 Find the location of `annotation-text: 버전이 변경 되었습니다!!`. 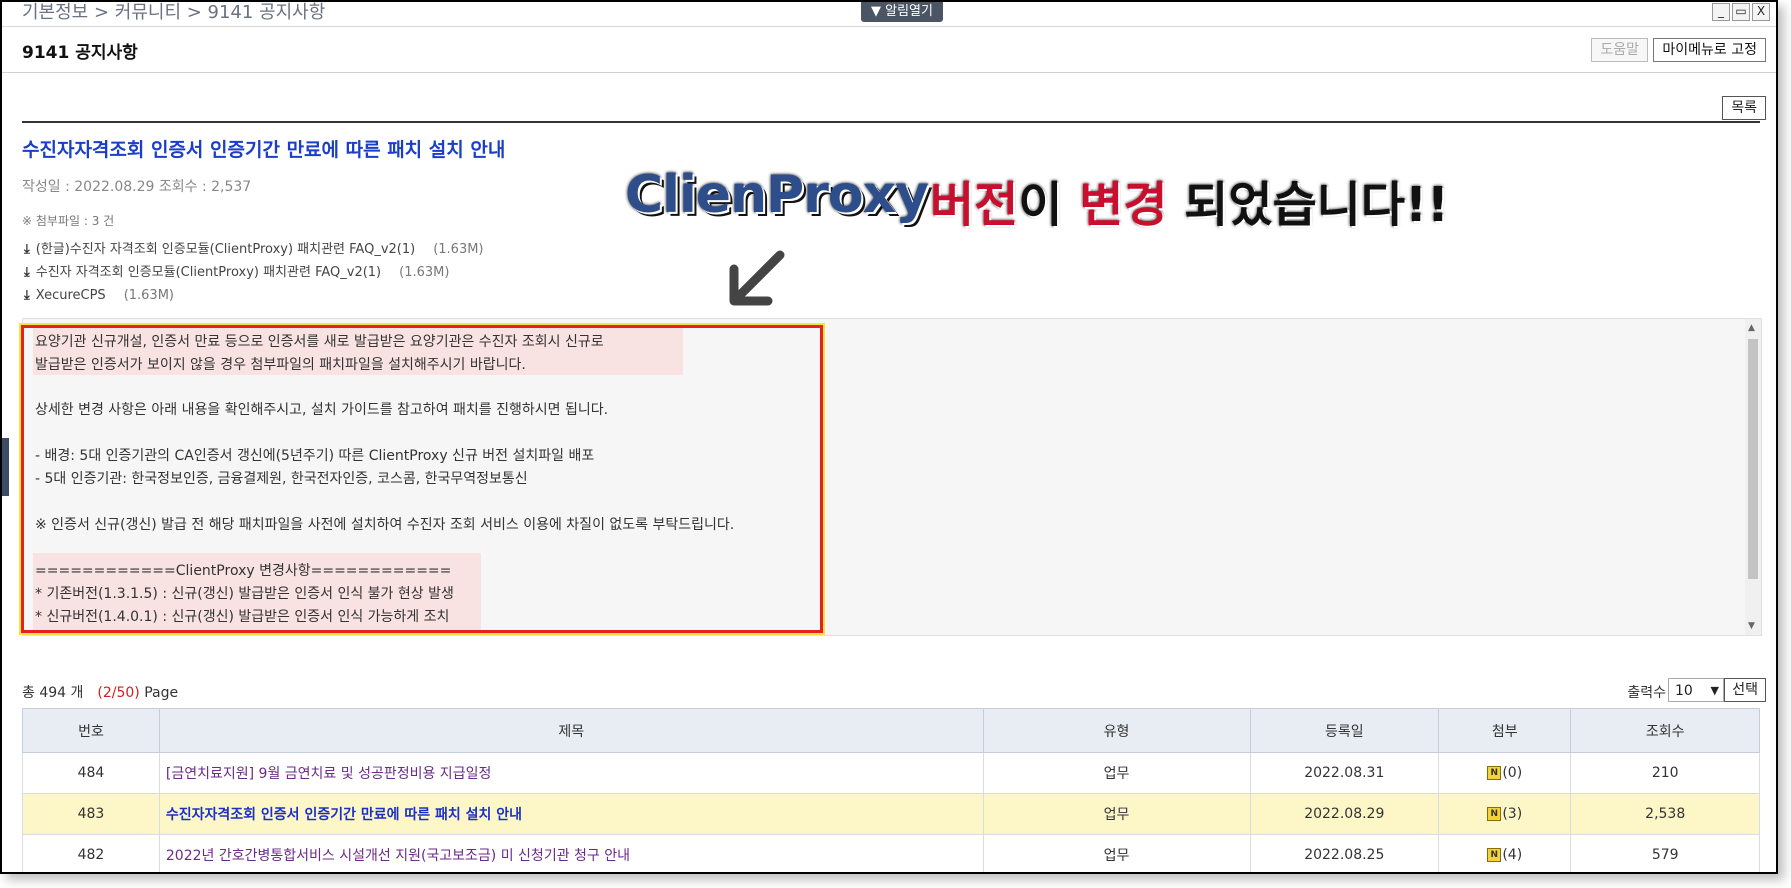

annotation-text: 버전이 변경 되었습니다!! is located at coordinates (1189, 200).